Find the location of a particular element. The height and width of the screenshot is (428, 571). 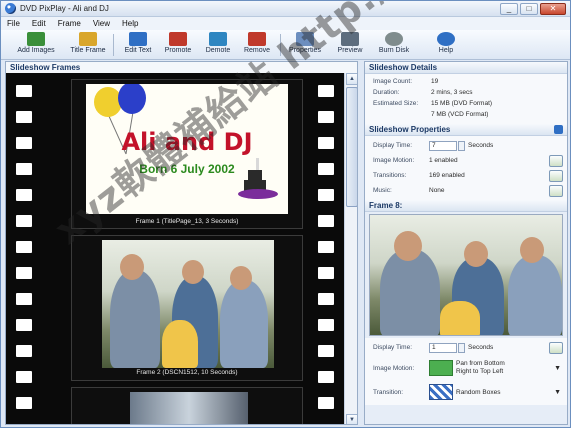

detail-row: 7 MB (VCD Format) is located at coordinates (467, 114).